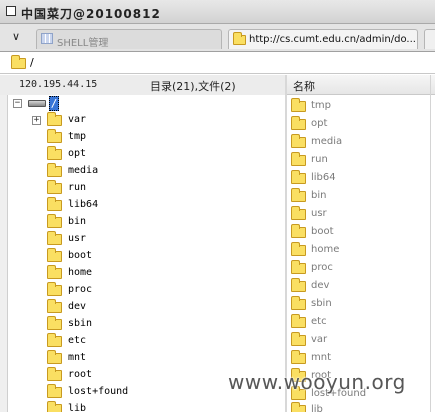  I want to click on list-item-label: proc, so click(322, 267).